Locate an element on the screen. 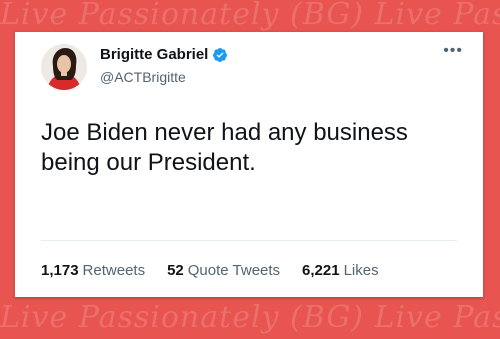 This screenshot has width=500, height=339. author-name-row: Brigitte Gabriel is located at coordinates (164, 54).